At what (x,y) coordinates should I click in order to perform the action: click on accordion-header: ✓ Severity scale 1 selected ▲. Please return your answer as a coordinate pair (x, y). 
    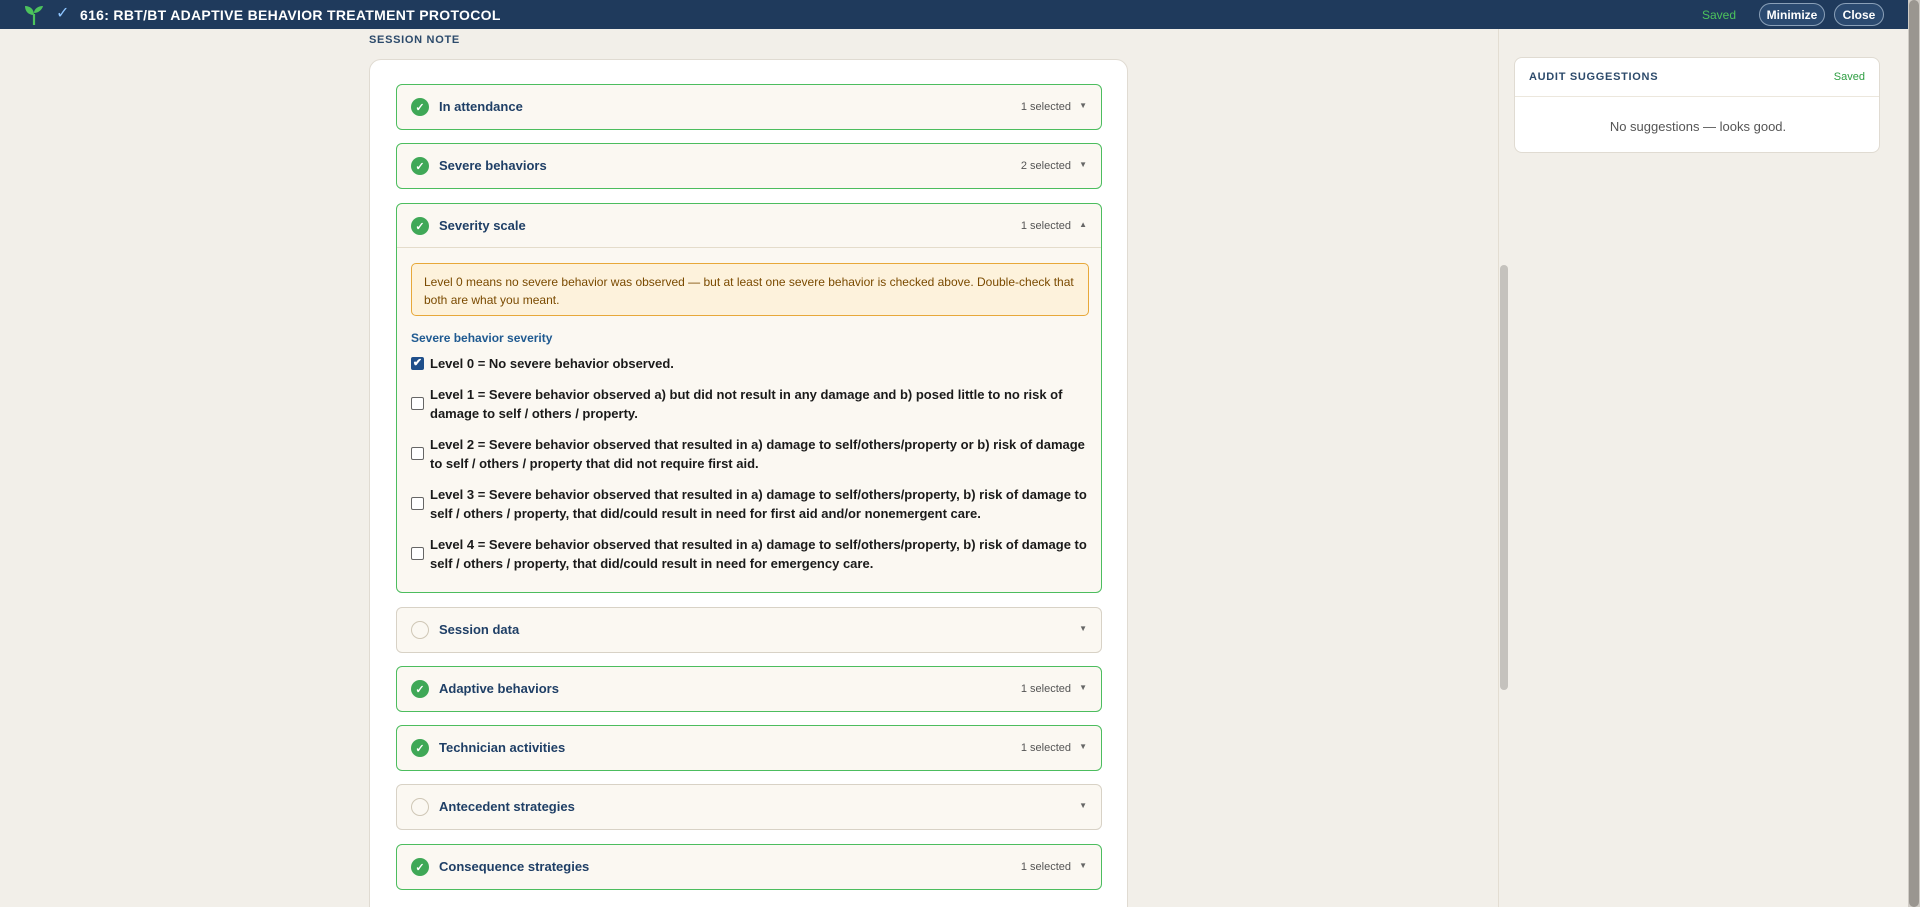
    Looking at the image, I should click on (749, 226).